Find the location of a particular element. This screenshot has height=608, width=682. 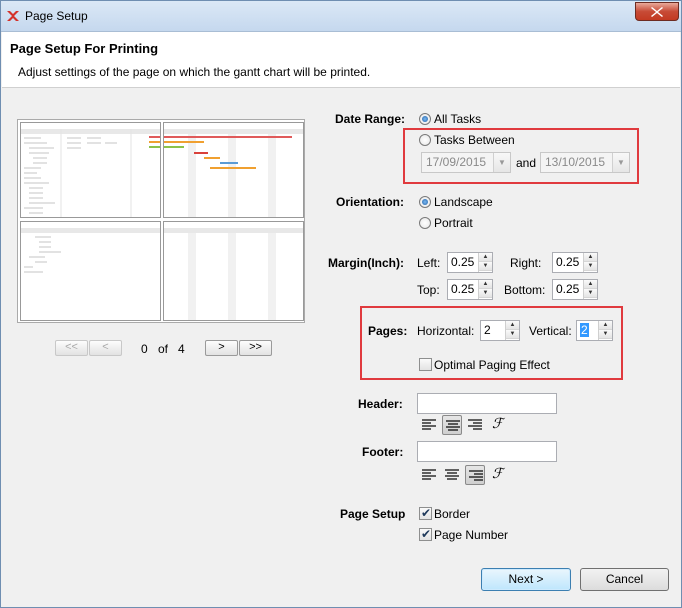

page-number-checkbox: ✔ is located at coordinates (425, 534).